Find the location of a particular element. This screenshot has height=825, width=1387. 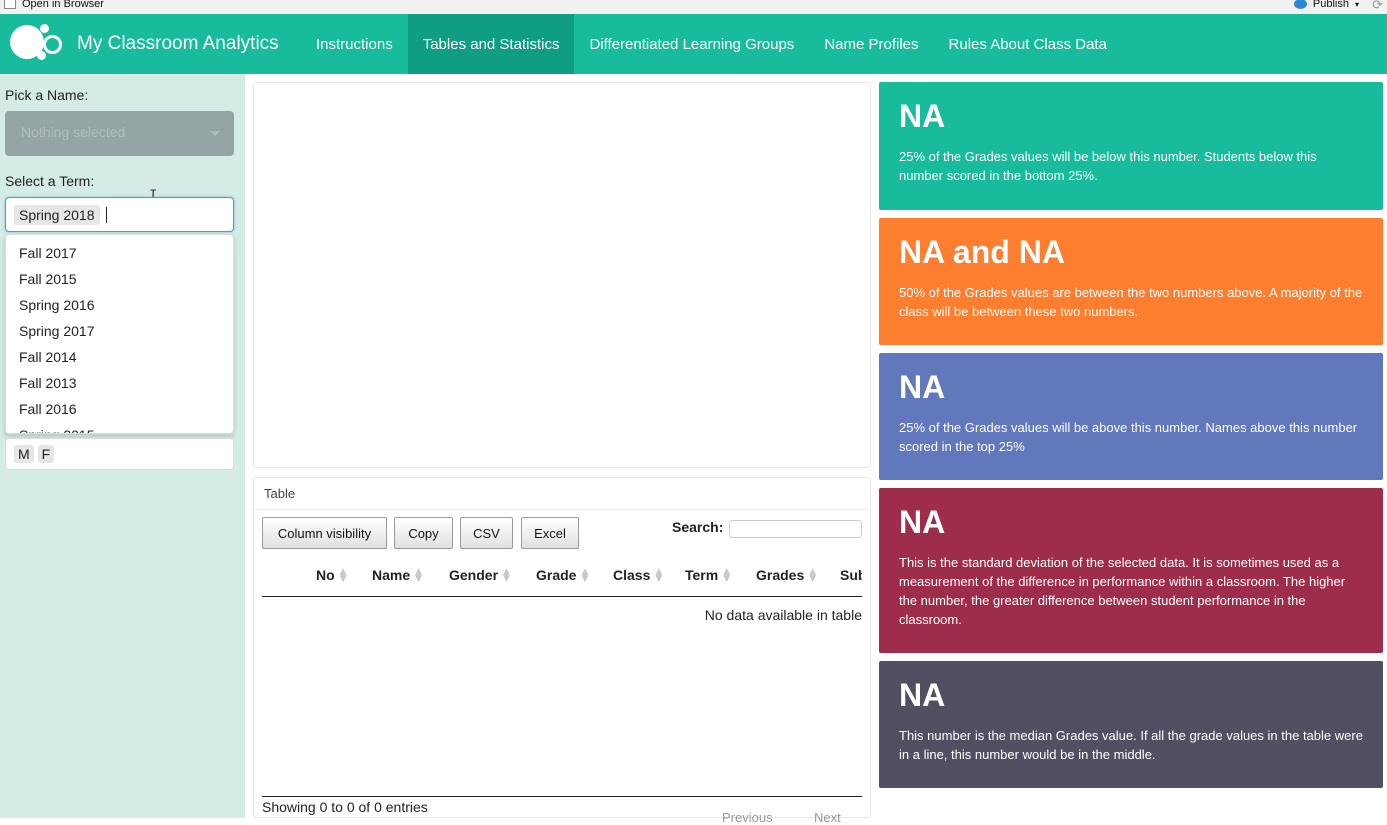

name-select-label: Pick a Name: is located at coordinates (47, 95).